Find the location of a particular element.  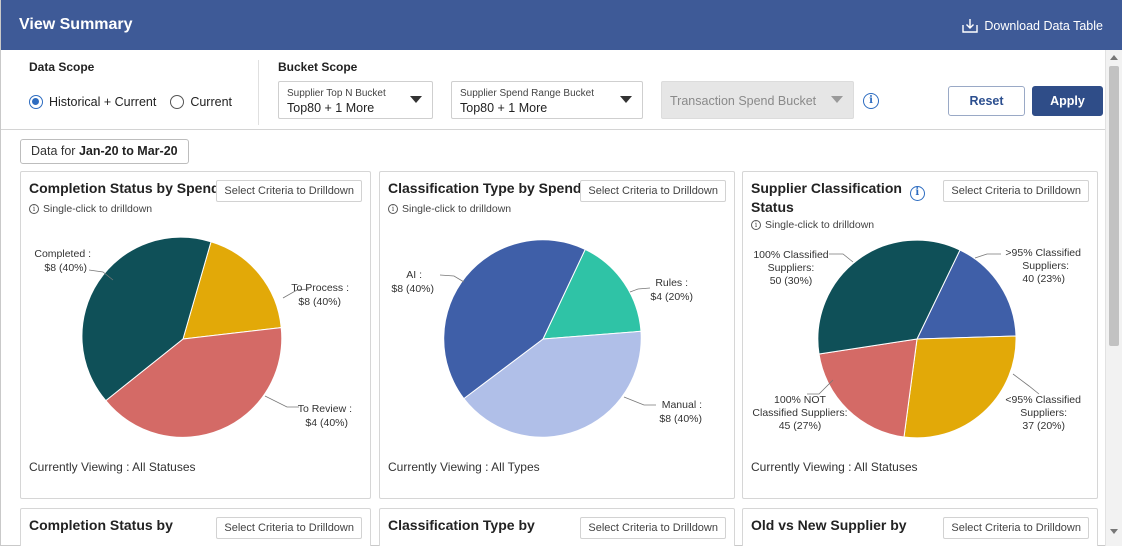

label-over95: >95% Classified is located at coordinates (1043, 253).